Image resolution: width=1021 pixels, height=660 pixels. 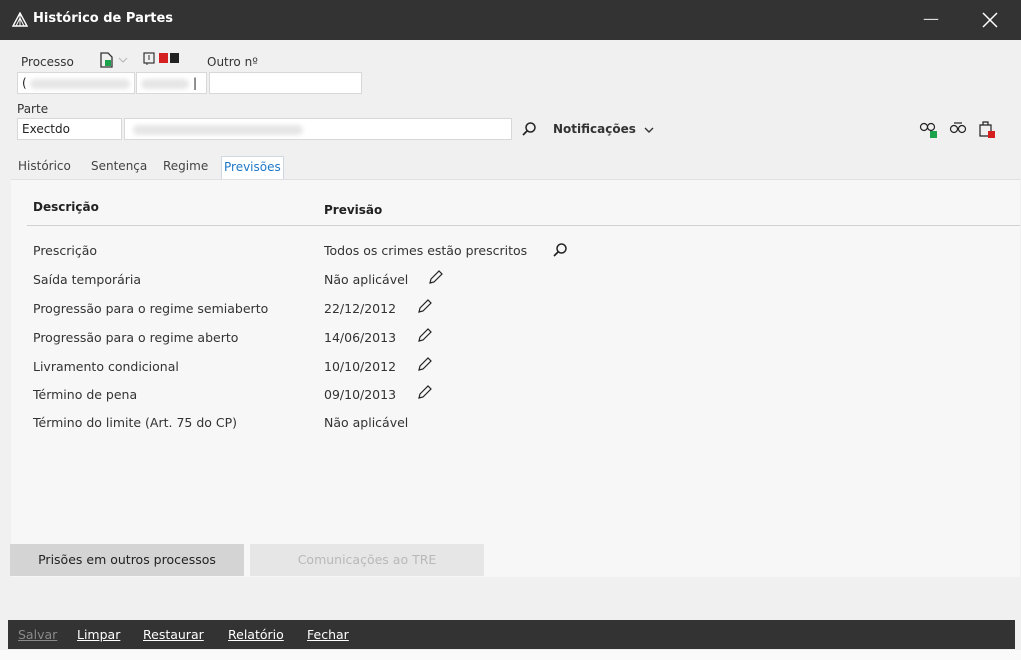 I want to click on parte-label: Parte, so click(x=33, y=109).